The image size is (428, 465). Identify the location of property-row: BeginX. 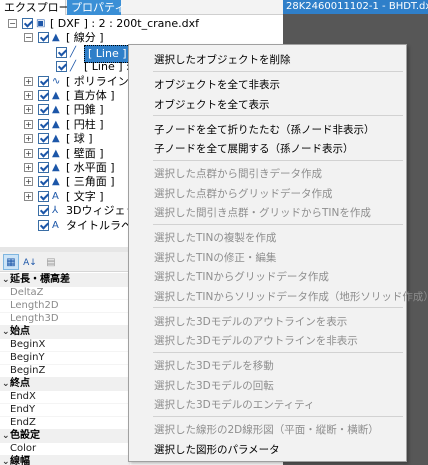
(65, 345).